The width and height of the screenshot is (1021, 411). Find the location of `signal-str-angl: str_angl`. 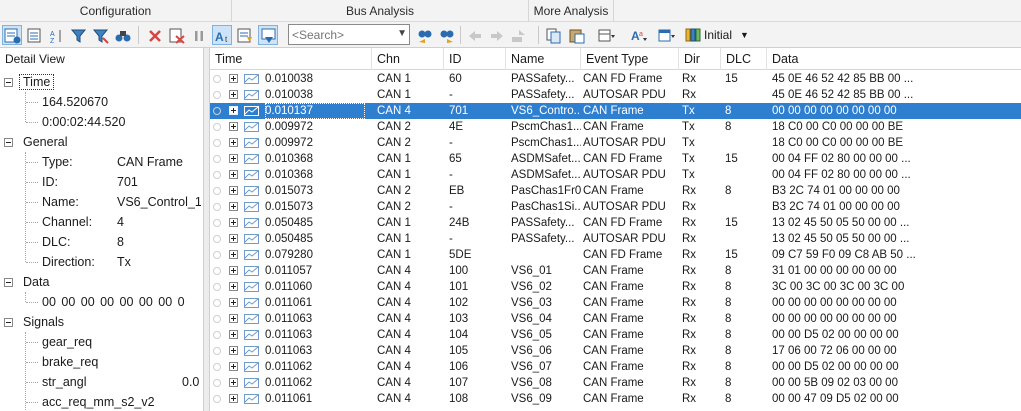

signal-str-angl: str_angl is located at coordinates (64, 382).